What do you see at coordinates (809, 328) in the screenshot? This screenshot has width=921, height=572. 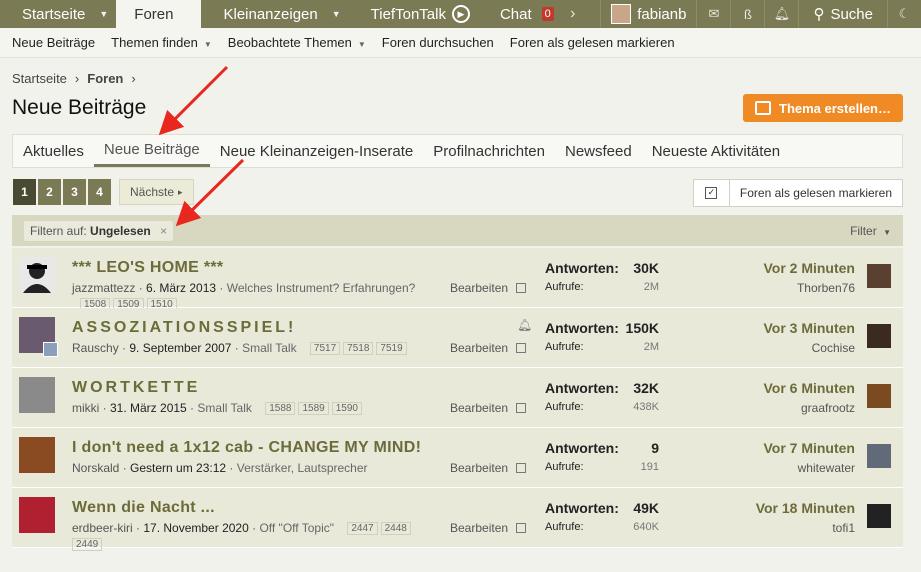 I see `last-post-time: Vor 3 Minuten` at bounding box center [809, 328].